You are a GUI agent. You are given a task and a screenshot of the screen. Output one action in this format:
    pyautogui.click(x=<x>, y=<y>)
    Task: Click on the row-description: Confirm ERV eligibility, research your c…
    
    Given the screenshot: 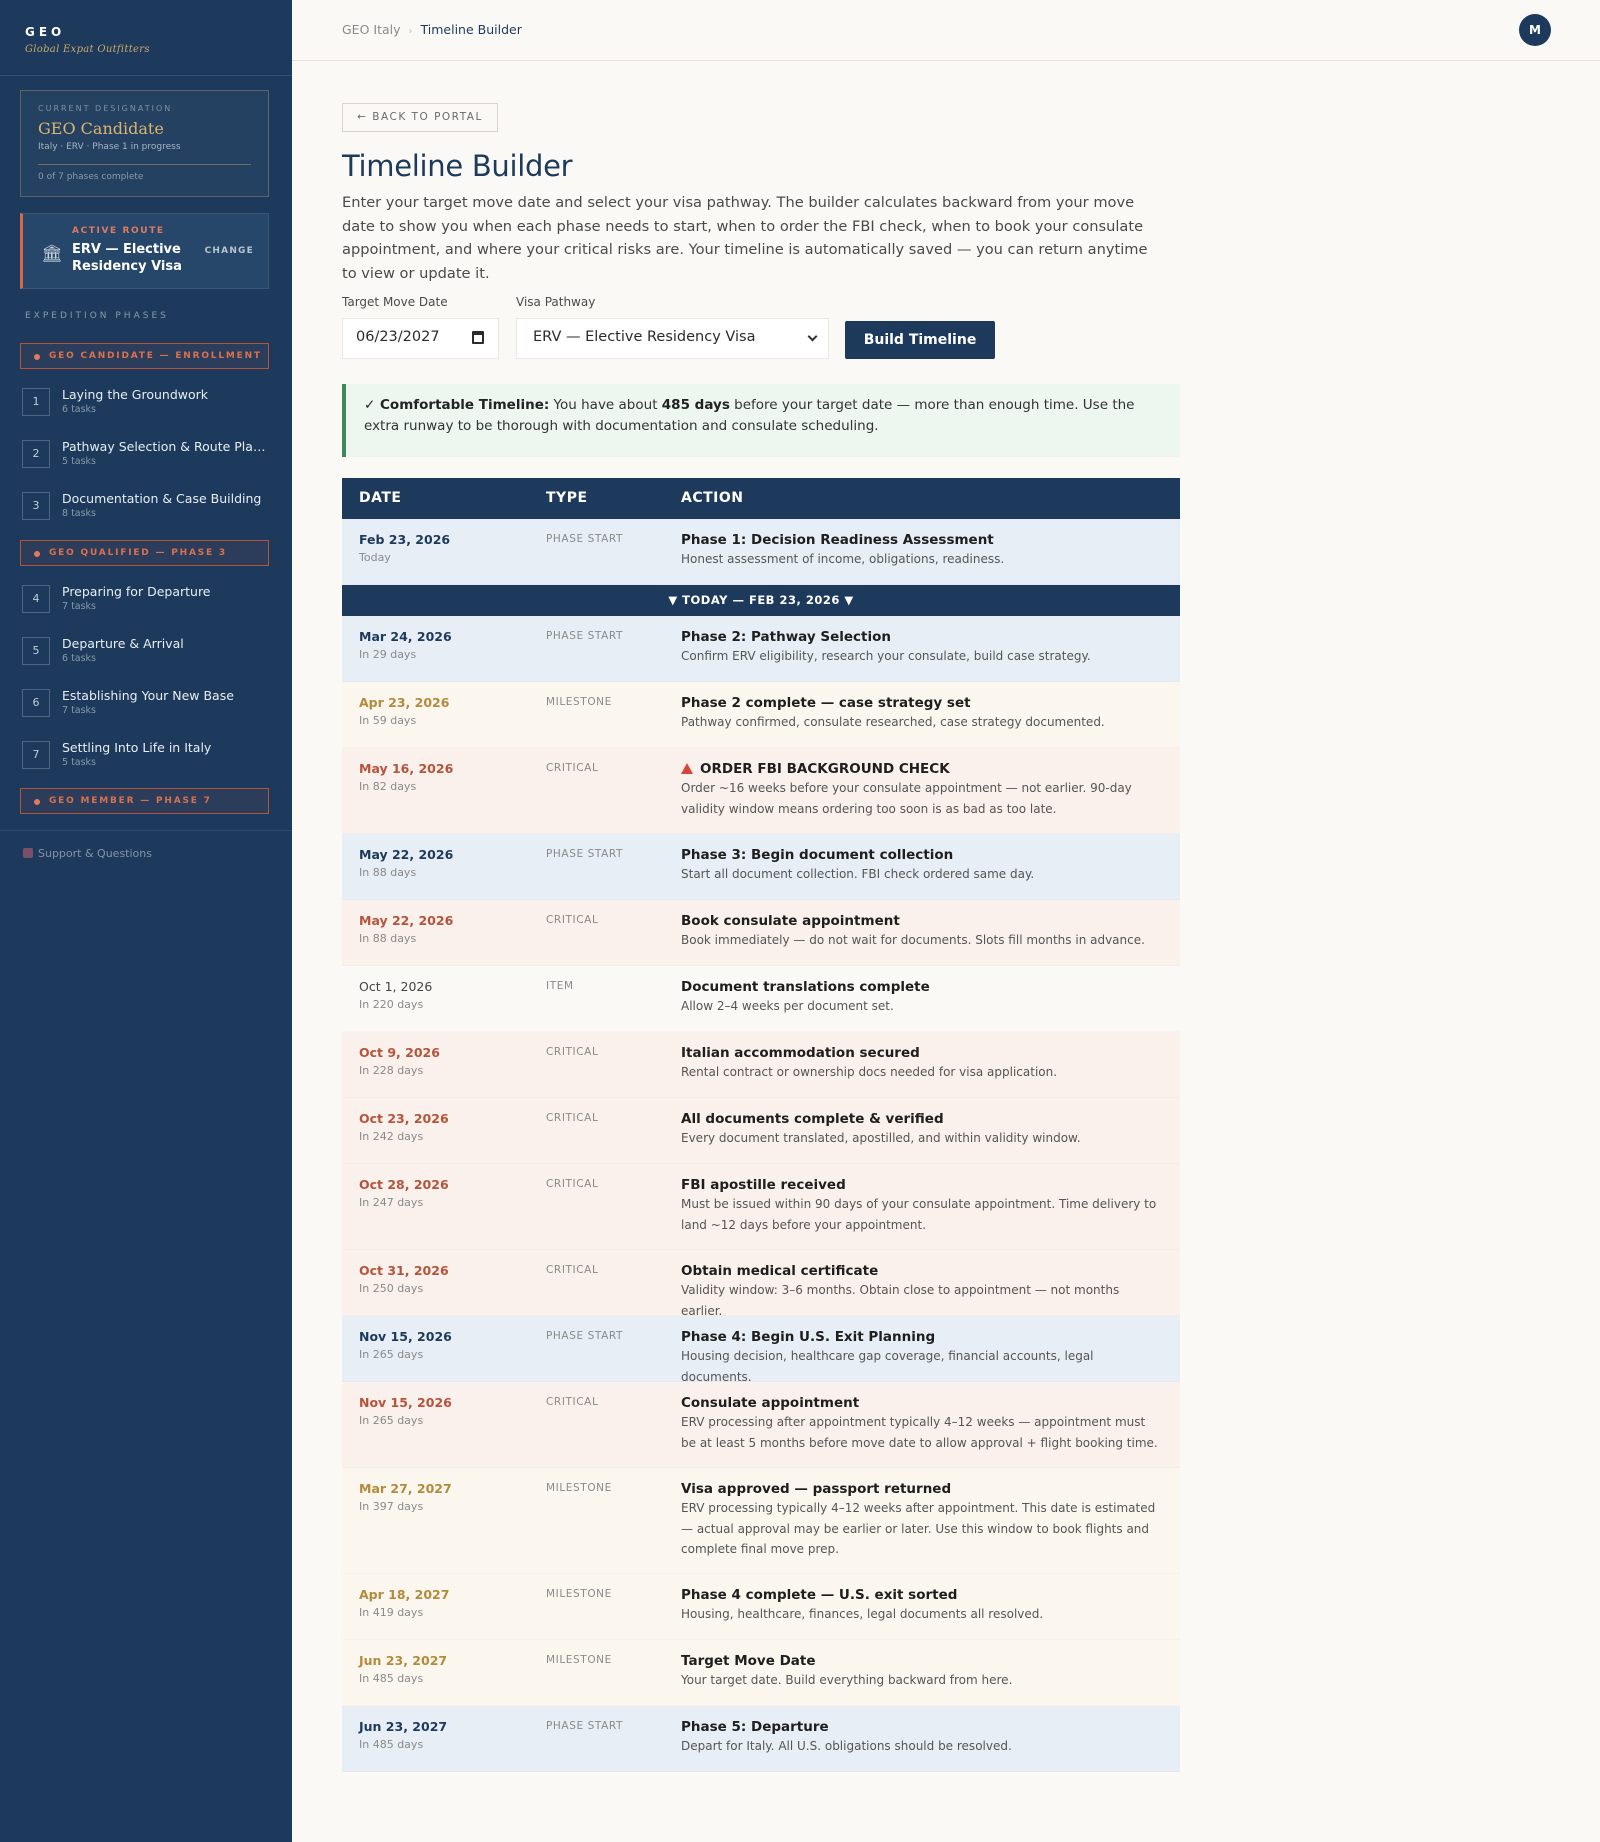 What is the action you would take?
    pyautogui.click(x=886, y=656)
    